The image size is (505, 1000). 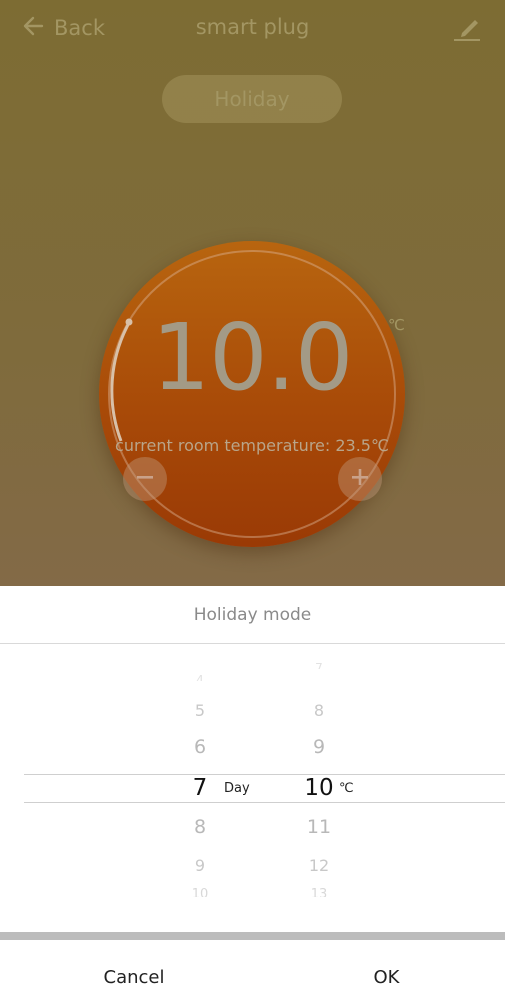 What do you see at coordinates (252, 615) in the screenshot?
I see `sheet-title: Holiday mode` at bounding box center [252, 615].